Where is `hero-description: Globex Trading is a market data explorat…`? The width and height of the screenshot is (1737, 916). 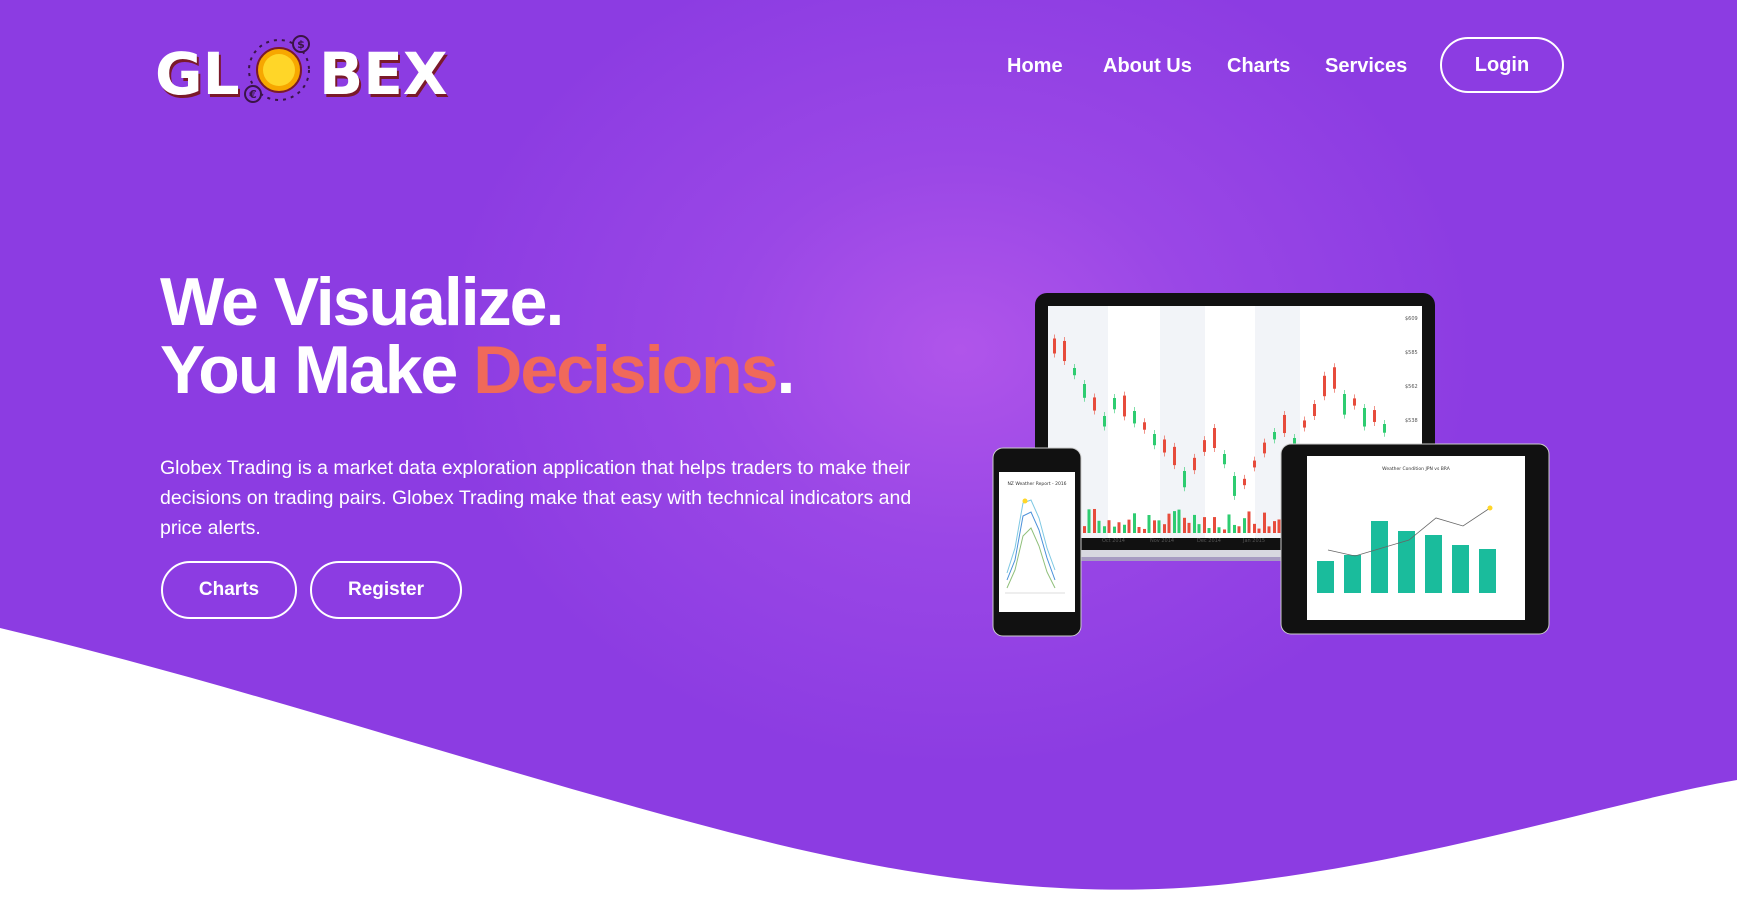 hero-description: Globex Trading is a market data explorat… is located at coordinates (536, 497).